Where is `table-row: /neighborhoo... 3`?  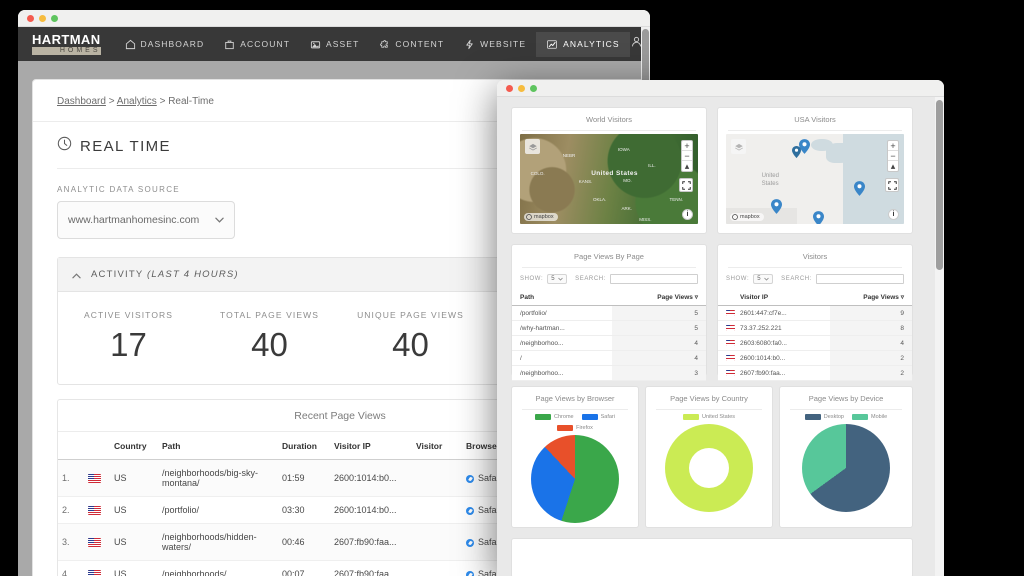
table-row: /neighborhoo... 3 is located at coordinates (609, 373).